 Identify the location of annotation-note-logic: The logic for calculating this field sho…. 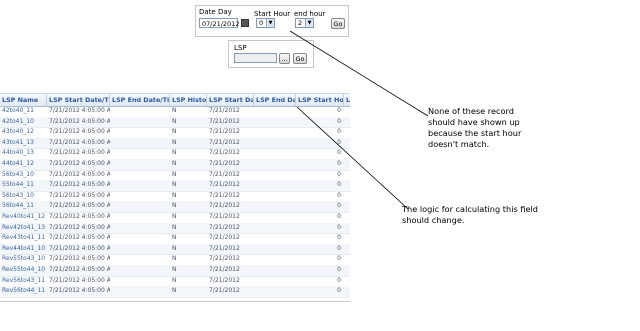
(470, 214).